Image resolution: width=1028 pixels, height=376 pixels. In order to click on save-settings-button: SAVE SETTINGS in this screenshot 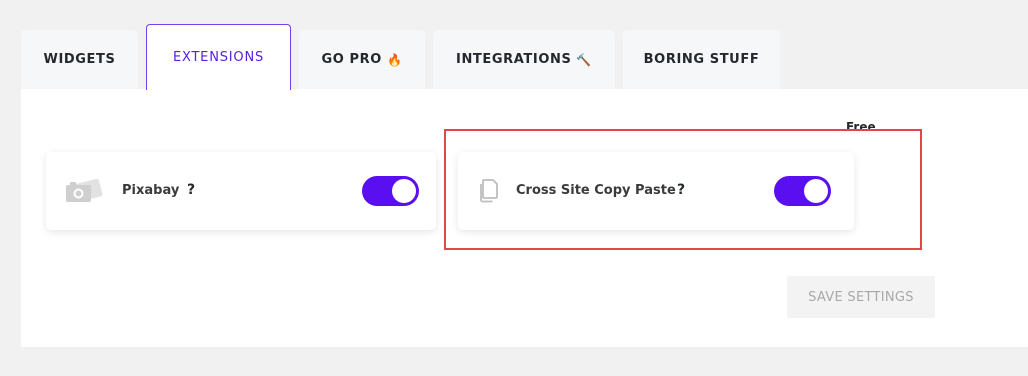, I will do `click(861, 297)`.